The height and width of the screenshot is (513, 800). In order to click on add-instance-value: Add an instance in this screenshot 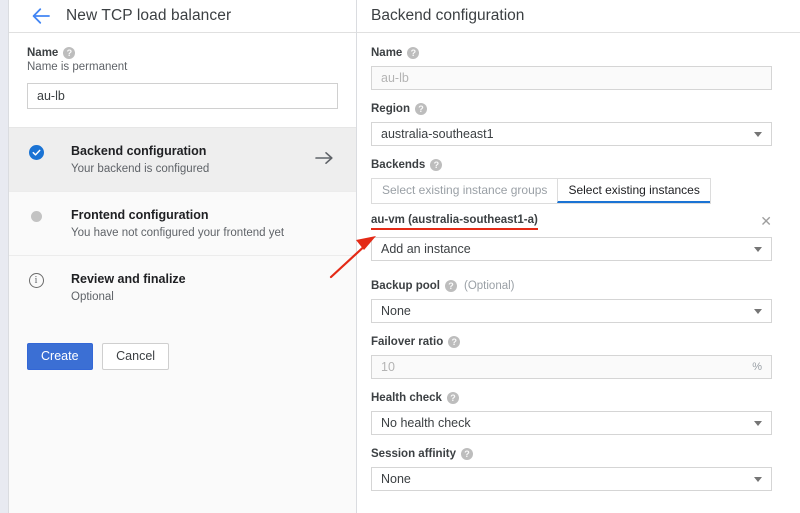, I will do `click(426, 249)`.